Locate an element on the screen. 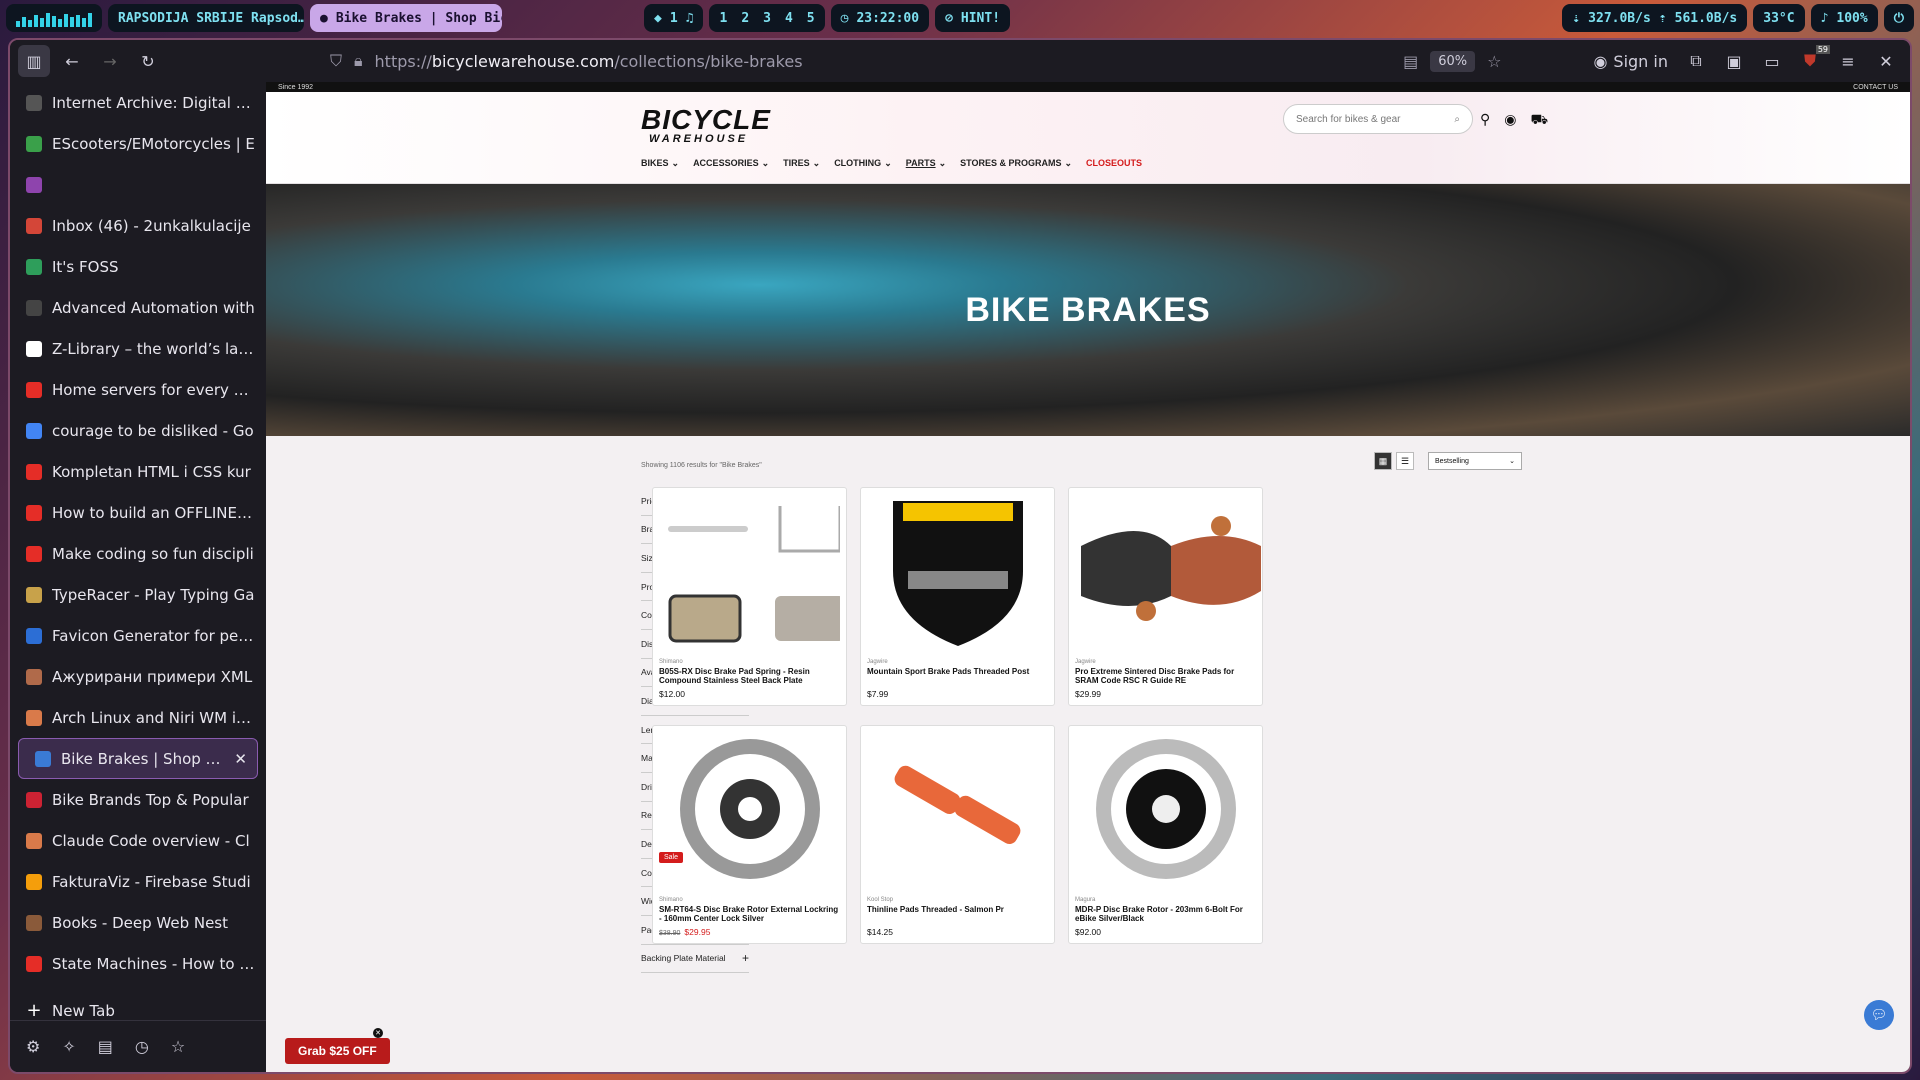 Image resolution: width=1920 pixels, height=1080 pixels. extensions-icon: ⧉ is located at coordinates (1696, 61).